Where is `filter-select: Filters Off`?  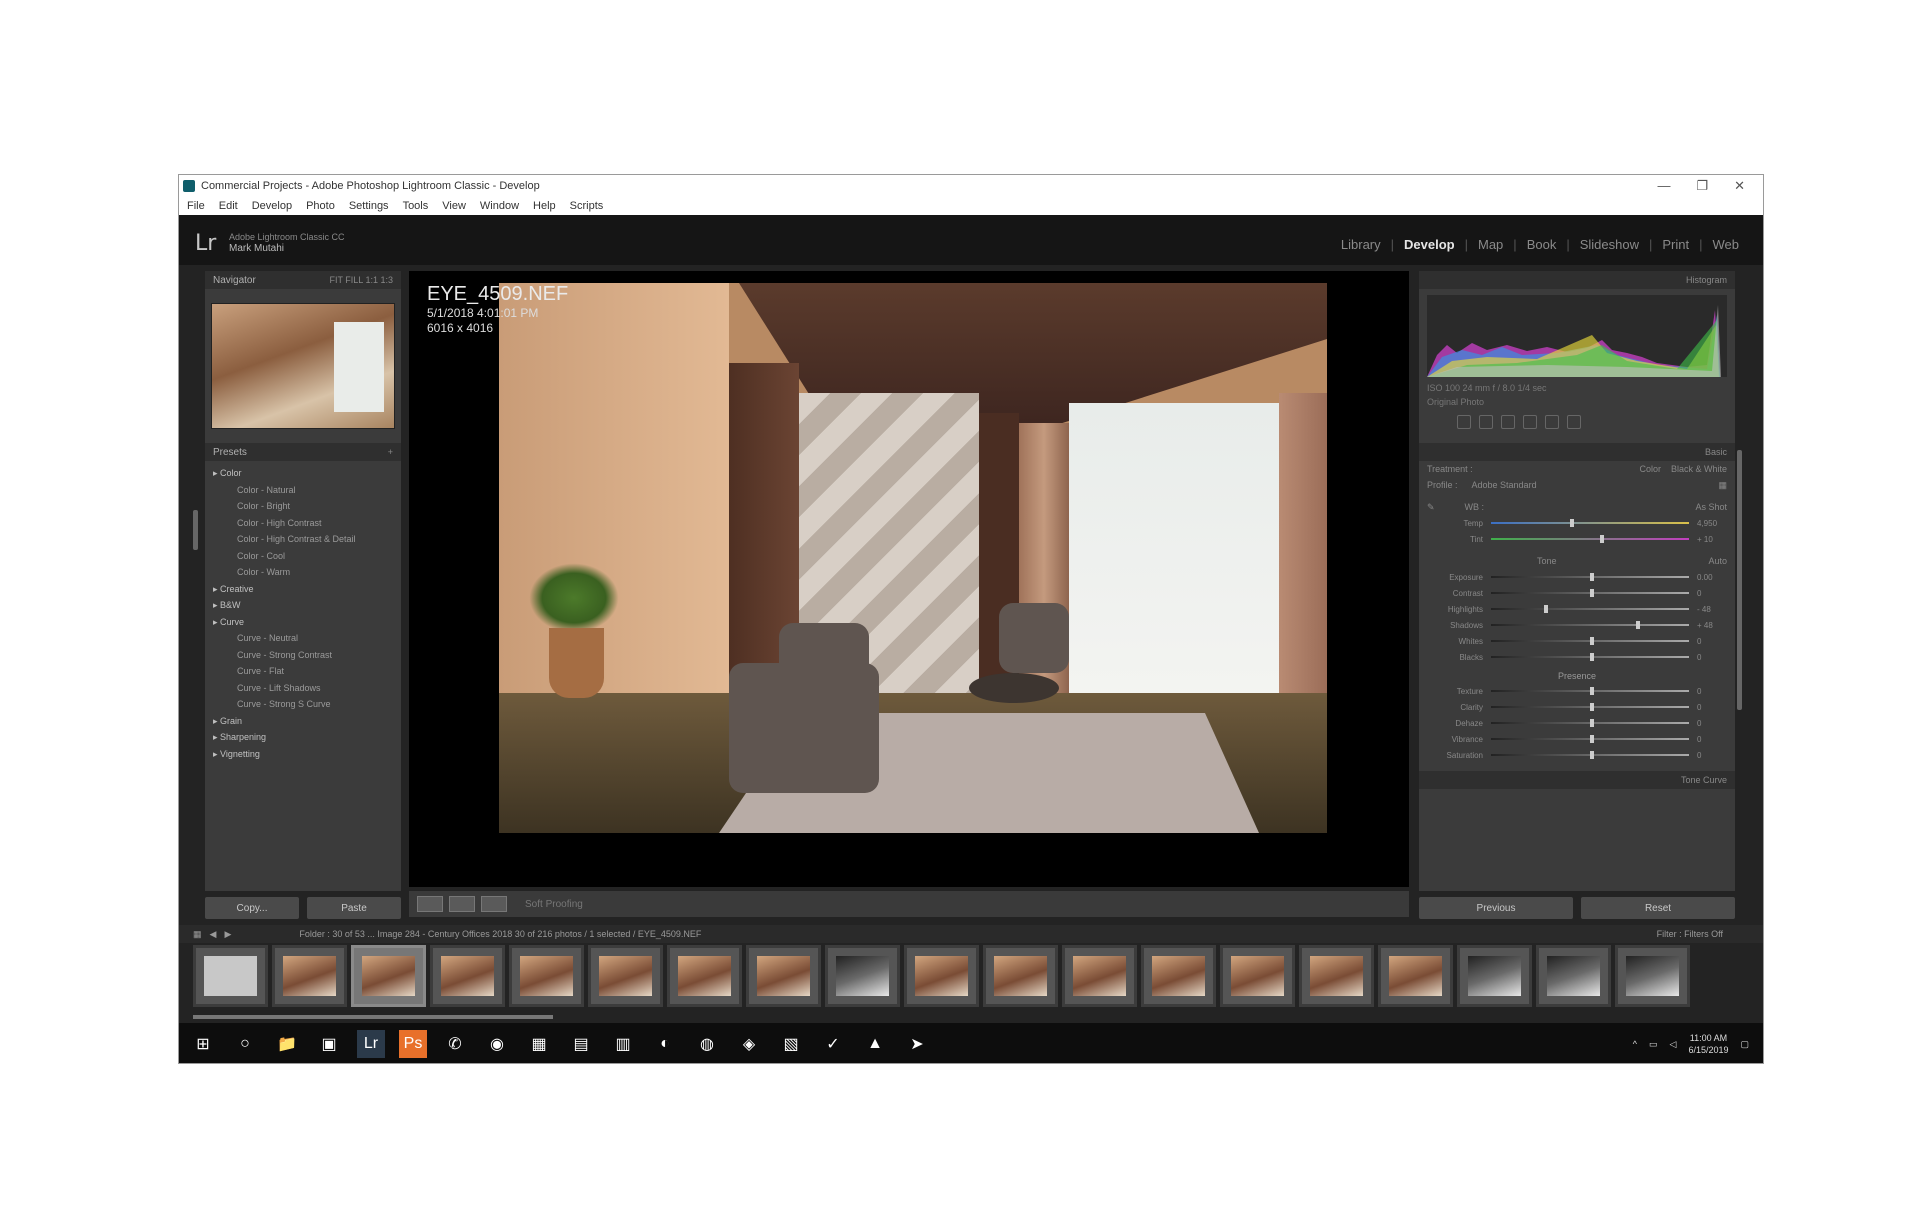
filter-select: Filters Off is located at coordinates (1703, 934).